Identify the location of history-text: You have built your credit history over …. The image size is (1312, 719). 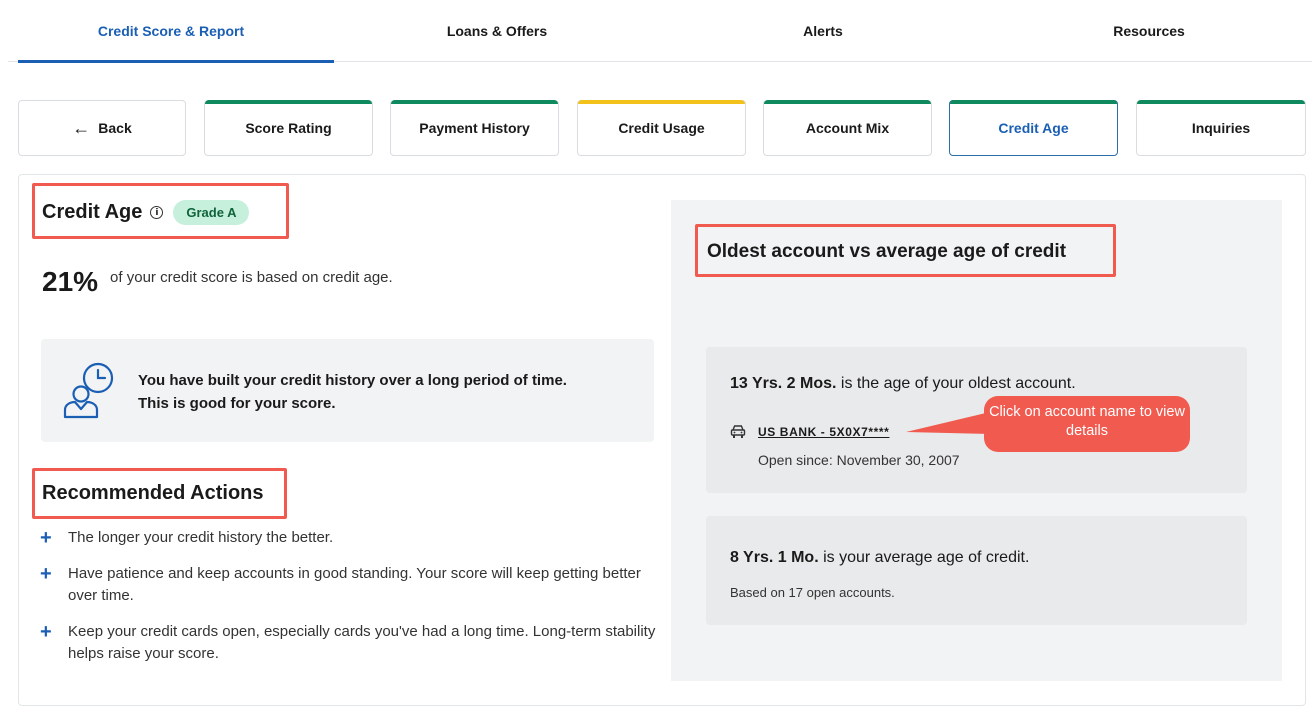
(352, 392).